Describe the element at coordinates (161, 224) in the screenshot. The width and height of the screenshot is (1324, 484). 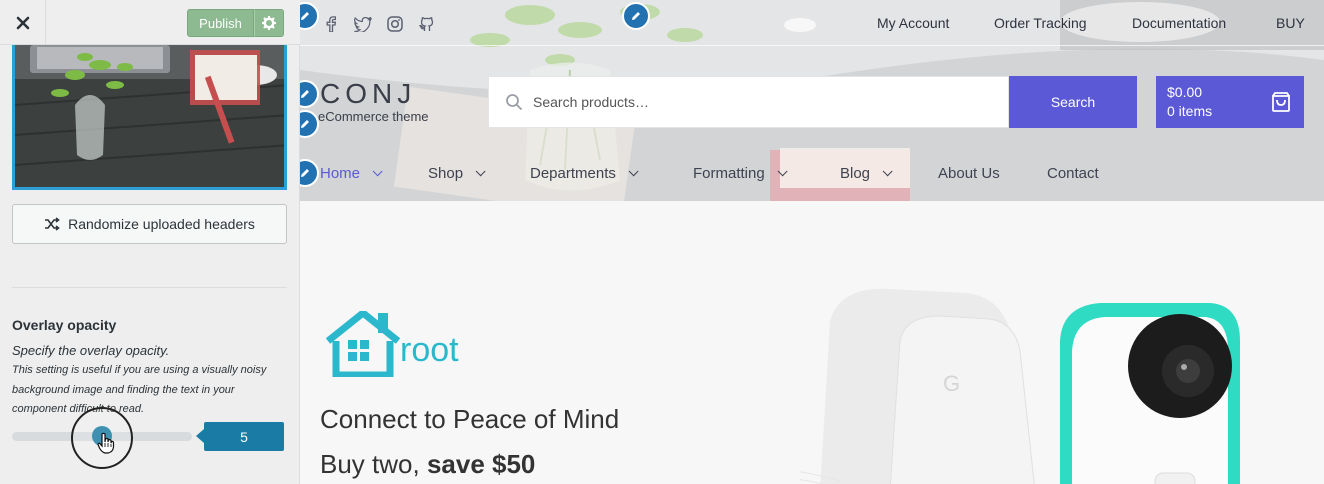
I see `randomize-headers-label: Randomize uploaded headers` at that location.